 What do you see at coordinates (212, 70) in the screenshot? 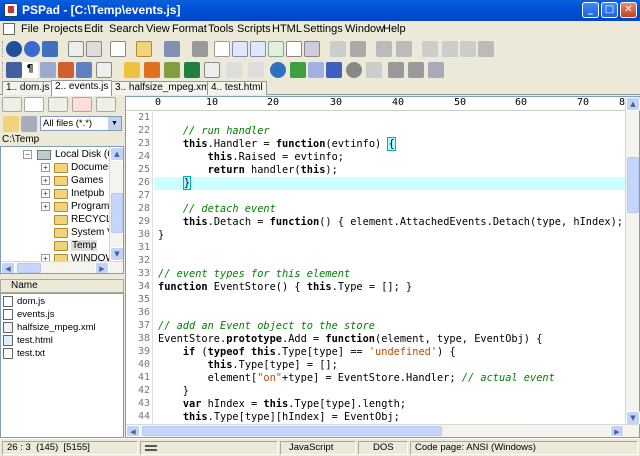
I see `html-test-icon` at bounding box center [212, 70].